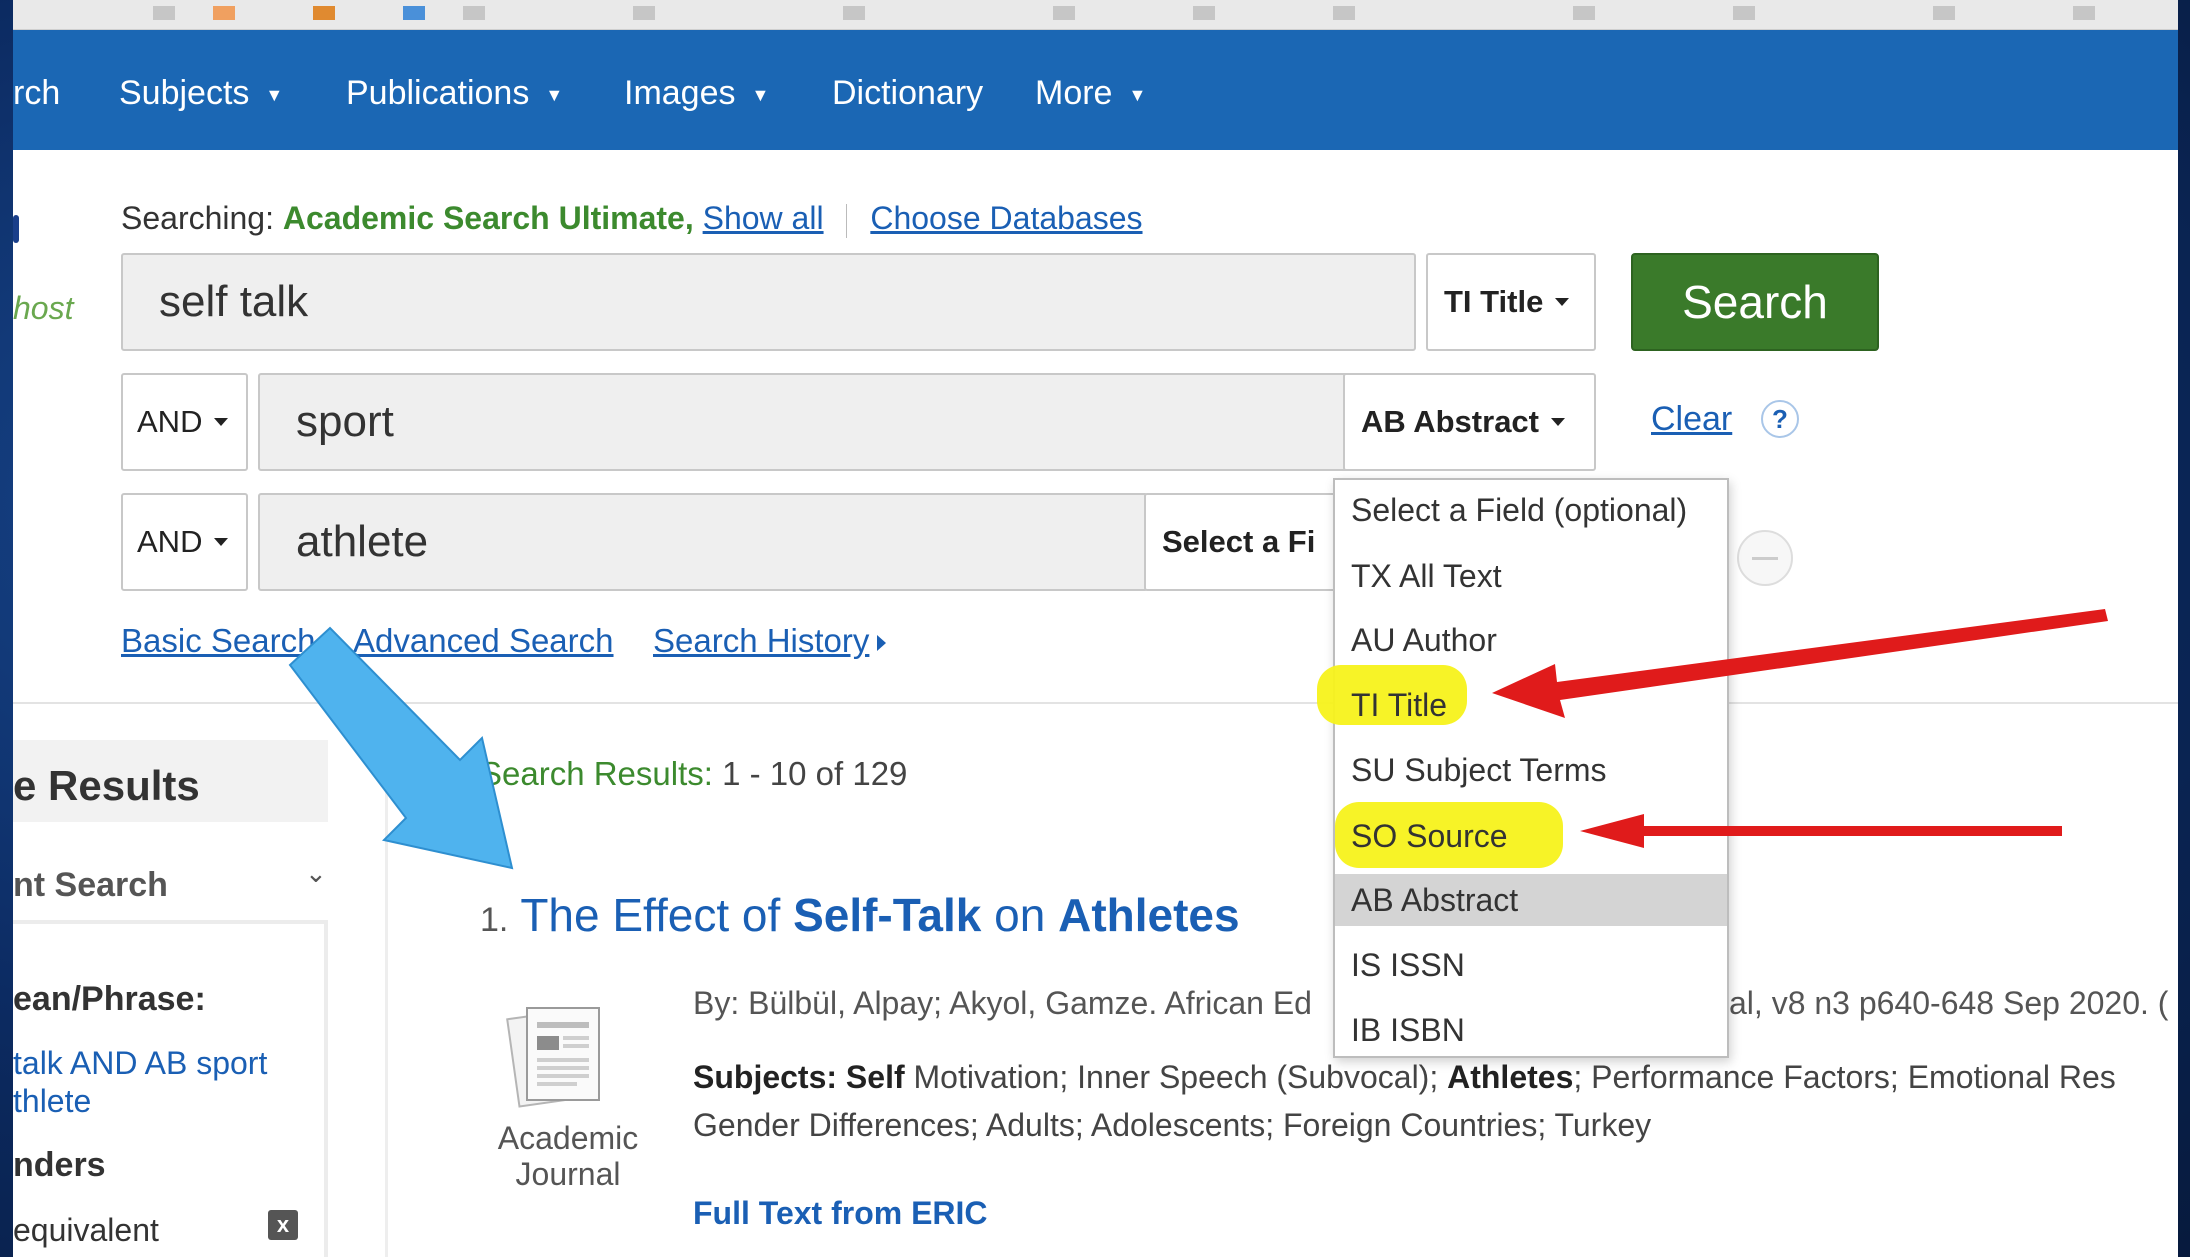 The image size is (2190, 1257). Describe the element at coordinates (106, 785) in the screenshot. I see `sidebar-title: e Results` at that location.